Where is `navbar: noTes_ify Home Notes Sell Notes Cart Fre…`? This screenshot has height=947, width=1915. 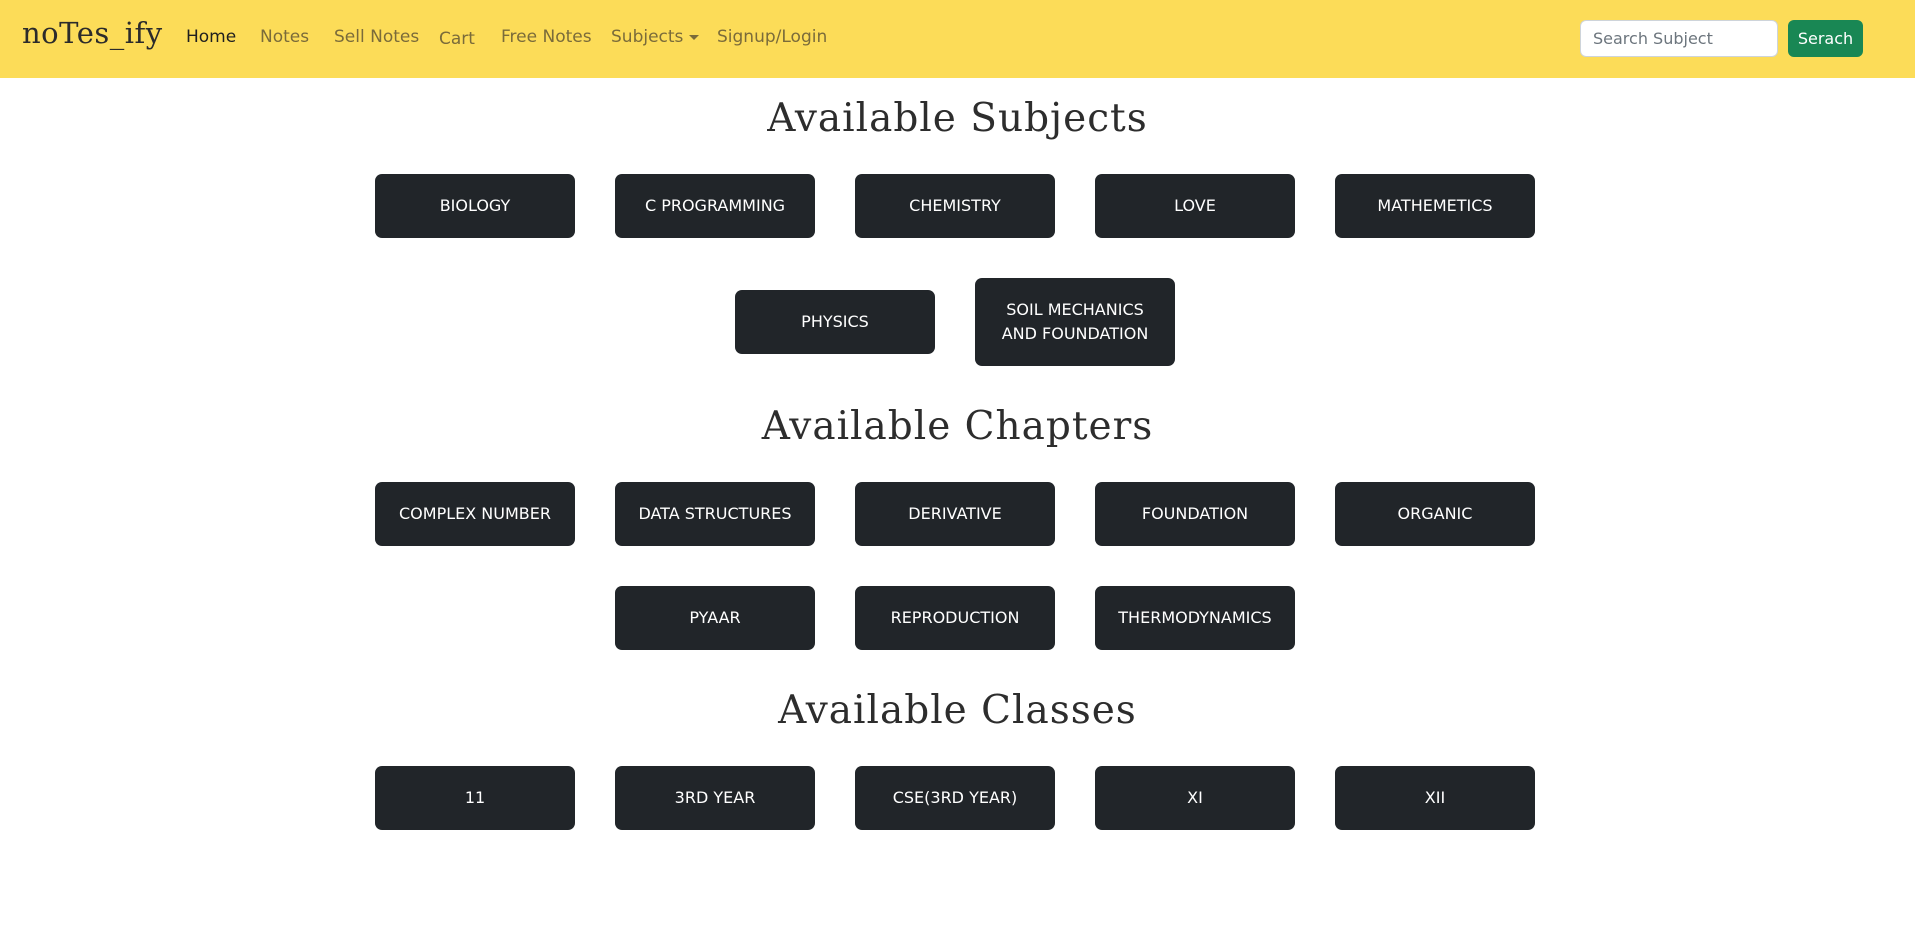
navbar: noTes_ify Home Notes Sell Notes Cart Fre… is located at coordinates (957, 39).